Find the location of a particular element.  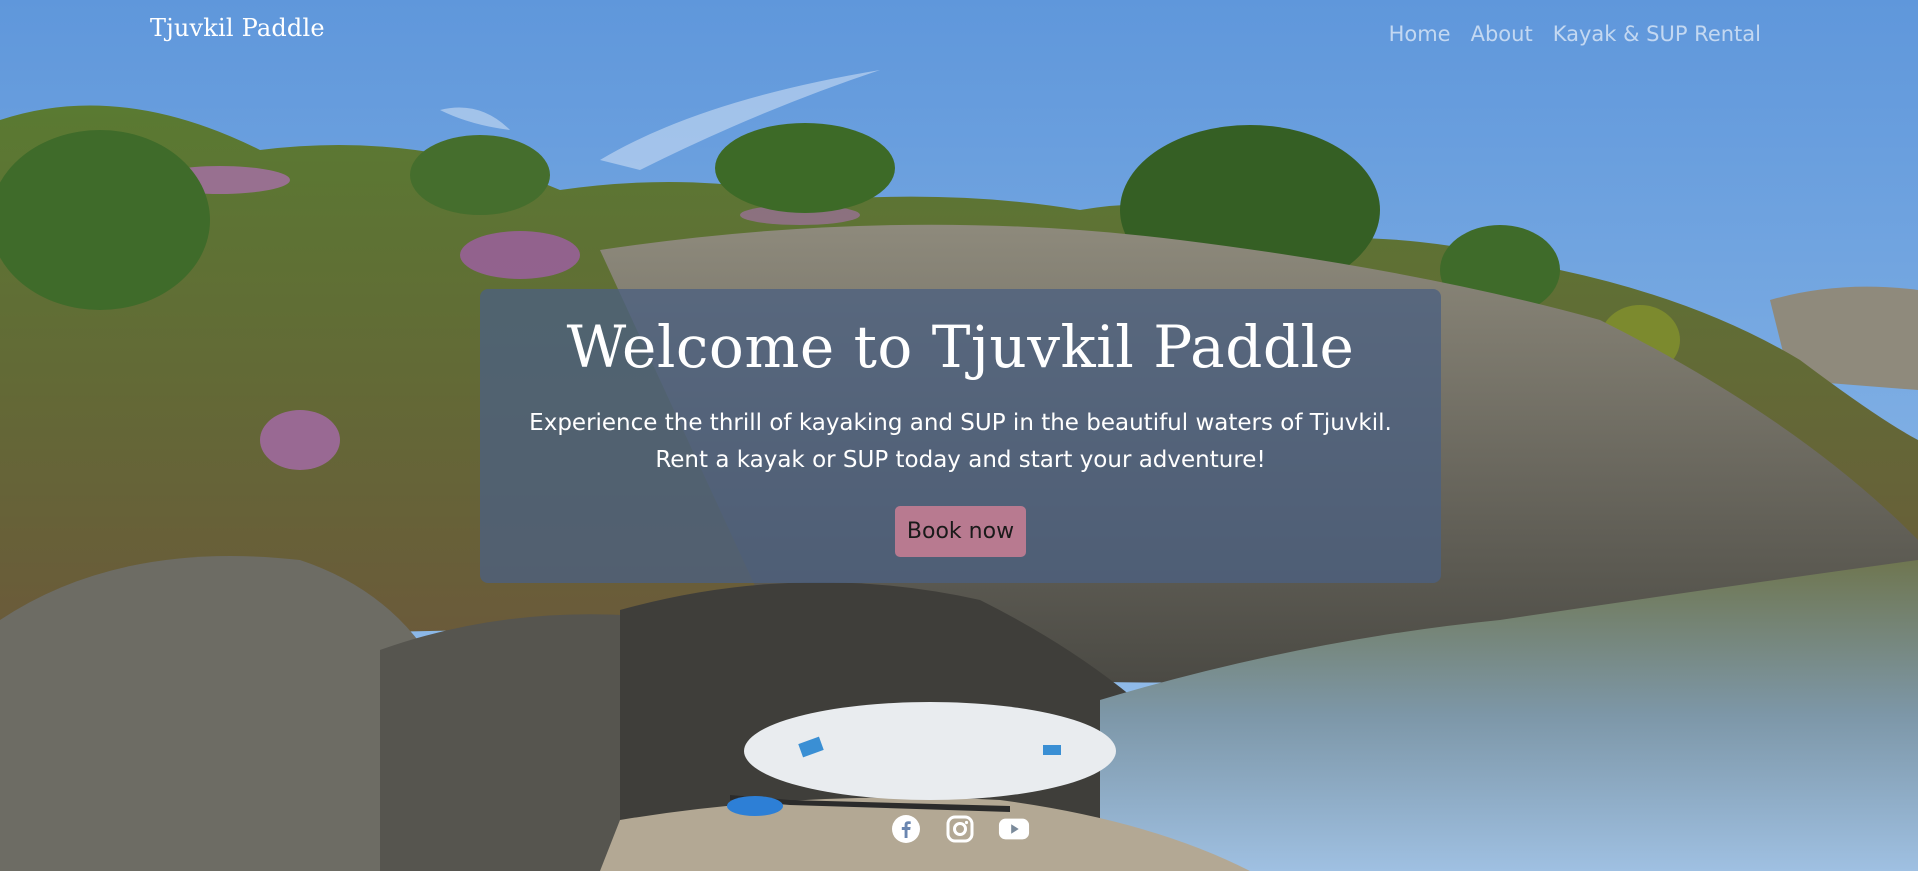

social-links is located at coordinates (960, 829).